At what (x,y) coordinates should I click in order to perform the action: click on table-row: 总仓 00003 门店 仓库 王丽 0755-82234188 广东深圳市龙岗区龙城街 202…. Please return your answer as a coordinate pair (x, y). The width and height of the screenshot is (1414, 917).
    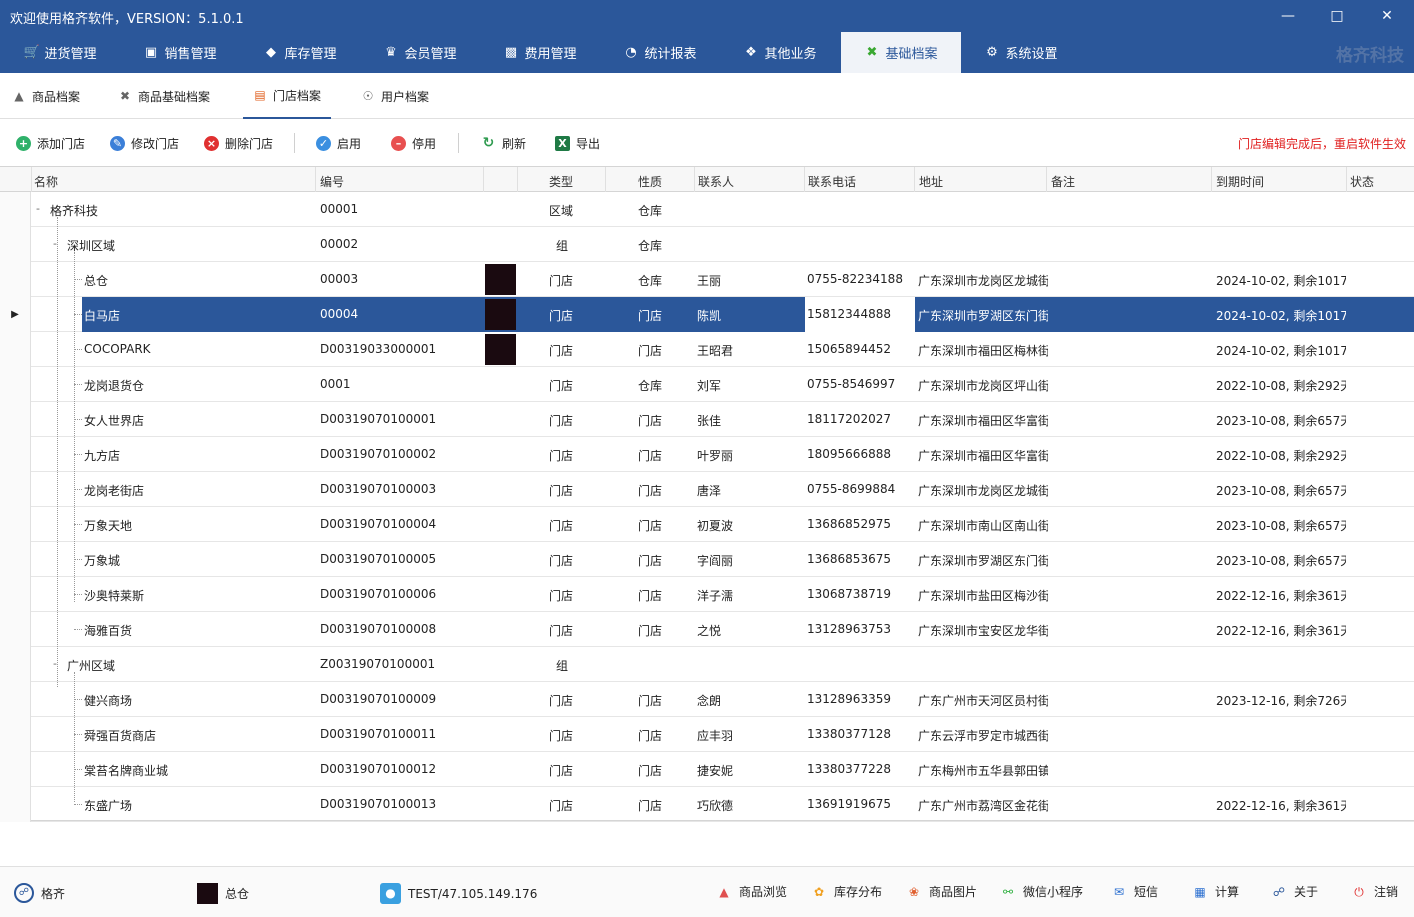
    Looking at the image, I should click on (707, 279).